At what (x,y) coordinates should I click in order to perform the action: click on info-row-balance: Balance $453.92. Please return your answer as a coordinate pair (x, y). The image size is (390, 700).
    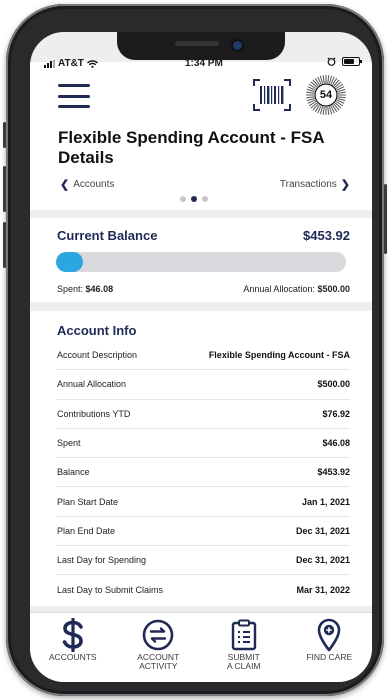
    Looking at the image, I should click on (203, 473).